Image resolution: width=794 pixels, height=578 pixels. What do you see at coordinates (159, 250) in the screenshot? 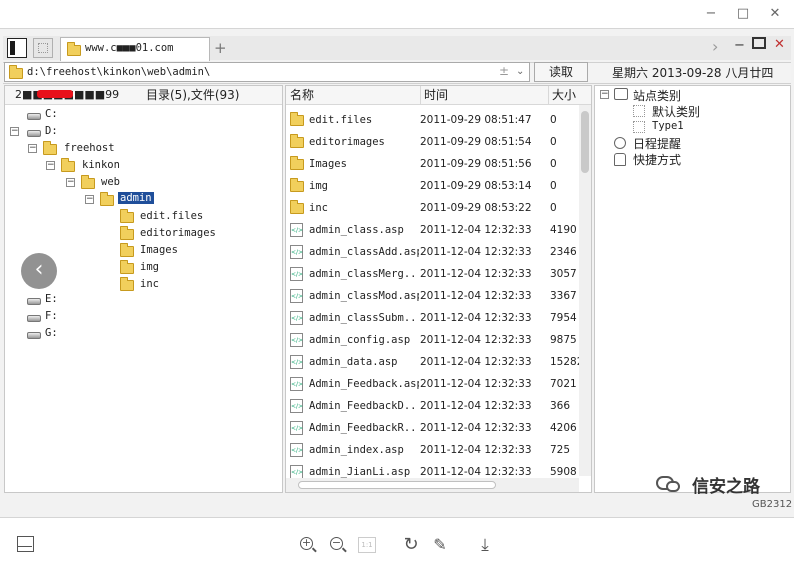
I see `tree-folder-images: Images` at bounding box center [159, 250].